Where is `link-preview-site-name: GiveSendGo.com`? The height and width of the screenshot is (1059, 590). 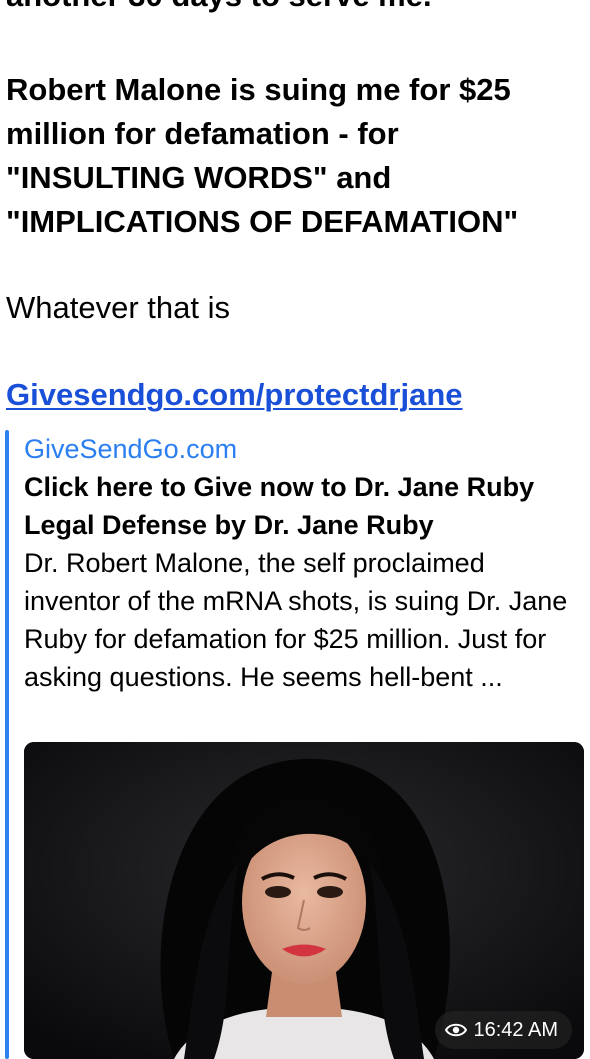 link-preview-site-name: GiveSendGo.com is located at coordinates (130, 449).